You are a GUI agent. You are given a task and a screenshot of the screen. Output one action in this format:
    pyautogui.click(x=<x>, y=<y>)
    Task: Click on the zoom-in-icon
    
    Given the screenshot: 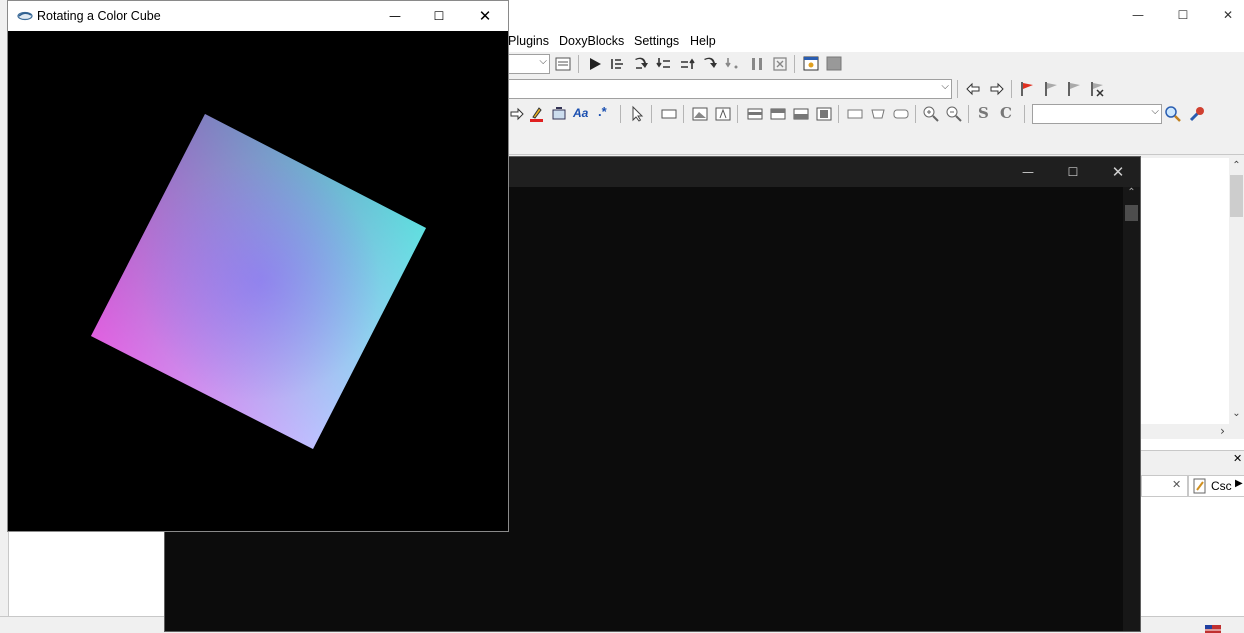 What is the action you would take?
    pyautogui.click(x=931, y=114)
    